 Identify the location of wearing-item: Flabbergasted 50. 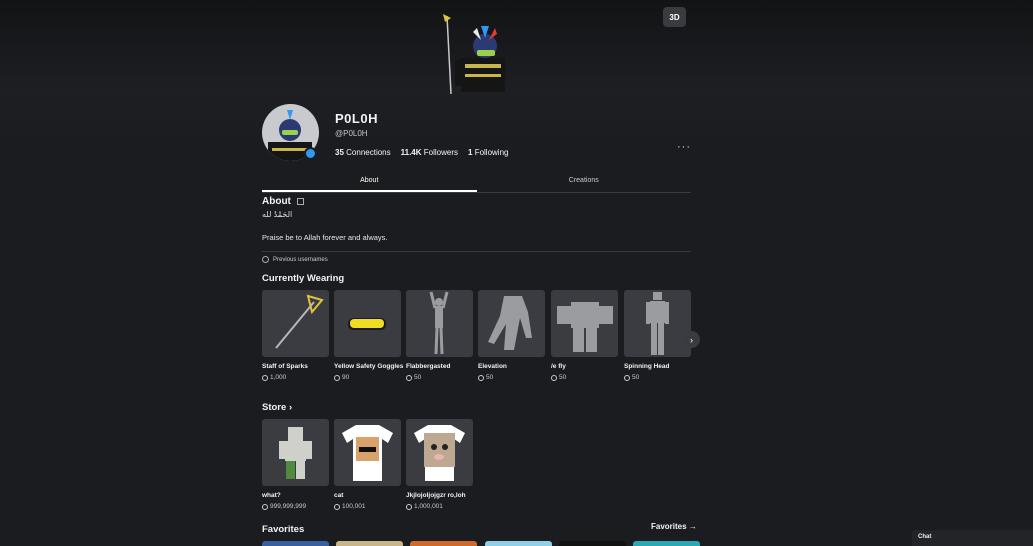
(439, 335).